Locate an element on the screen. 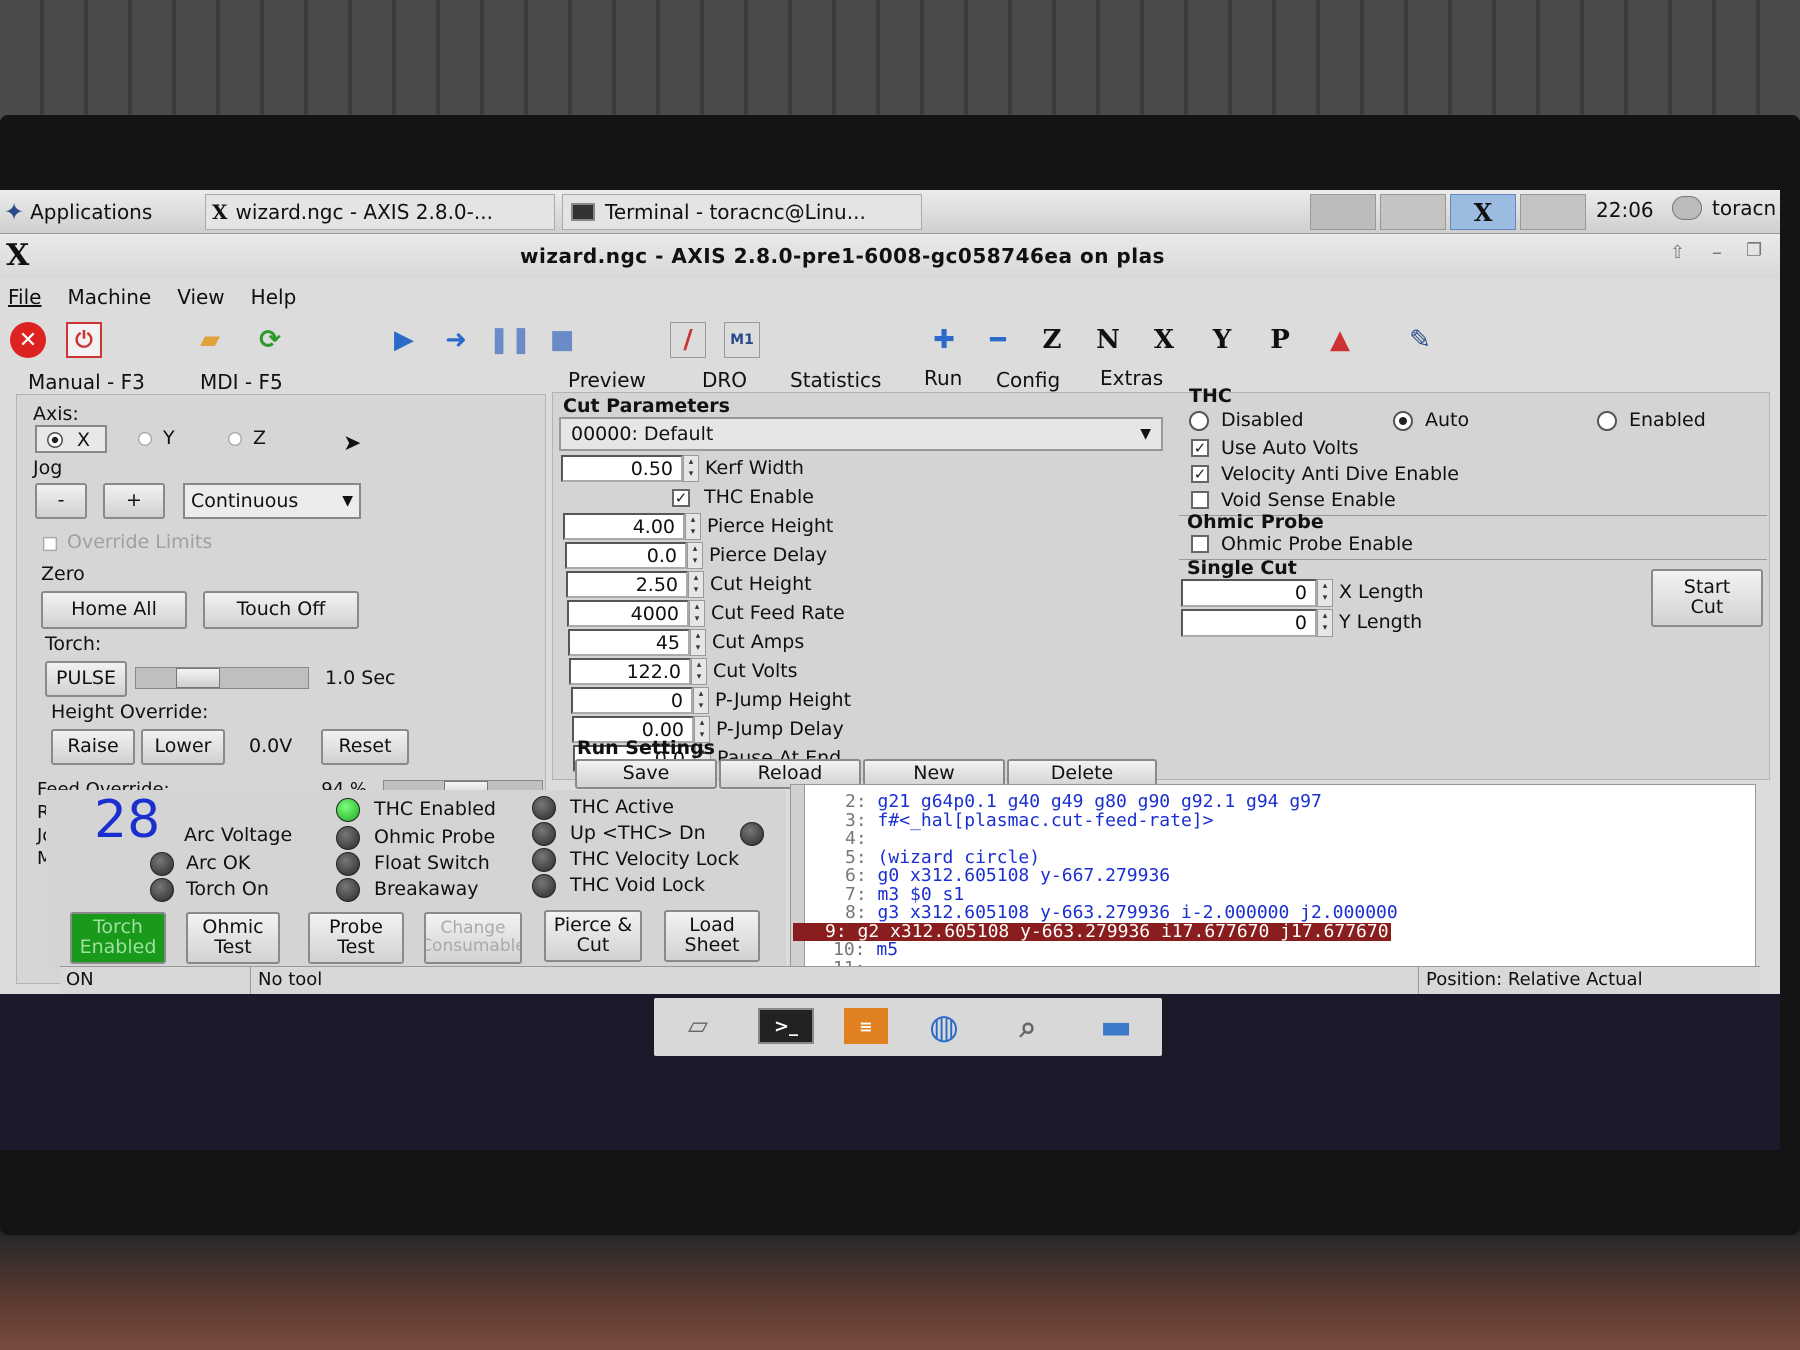 This screenshot has width=1800, height=1350. ohmic-probe-enable-checkbox is located at coordinates (1200, 544).